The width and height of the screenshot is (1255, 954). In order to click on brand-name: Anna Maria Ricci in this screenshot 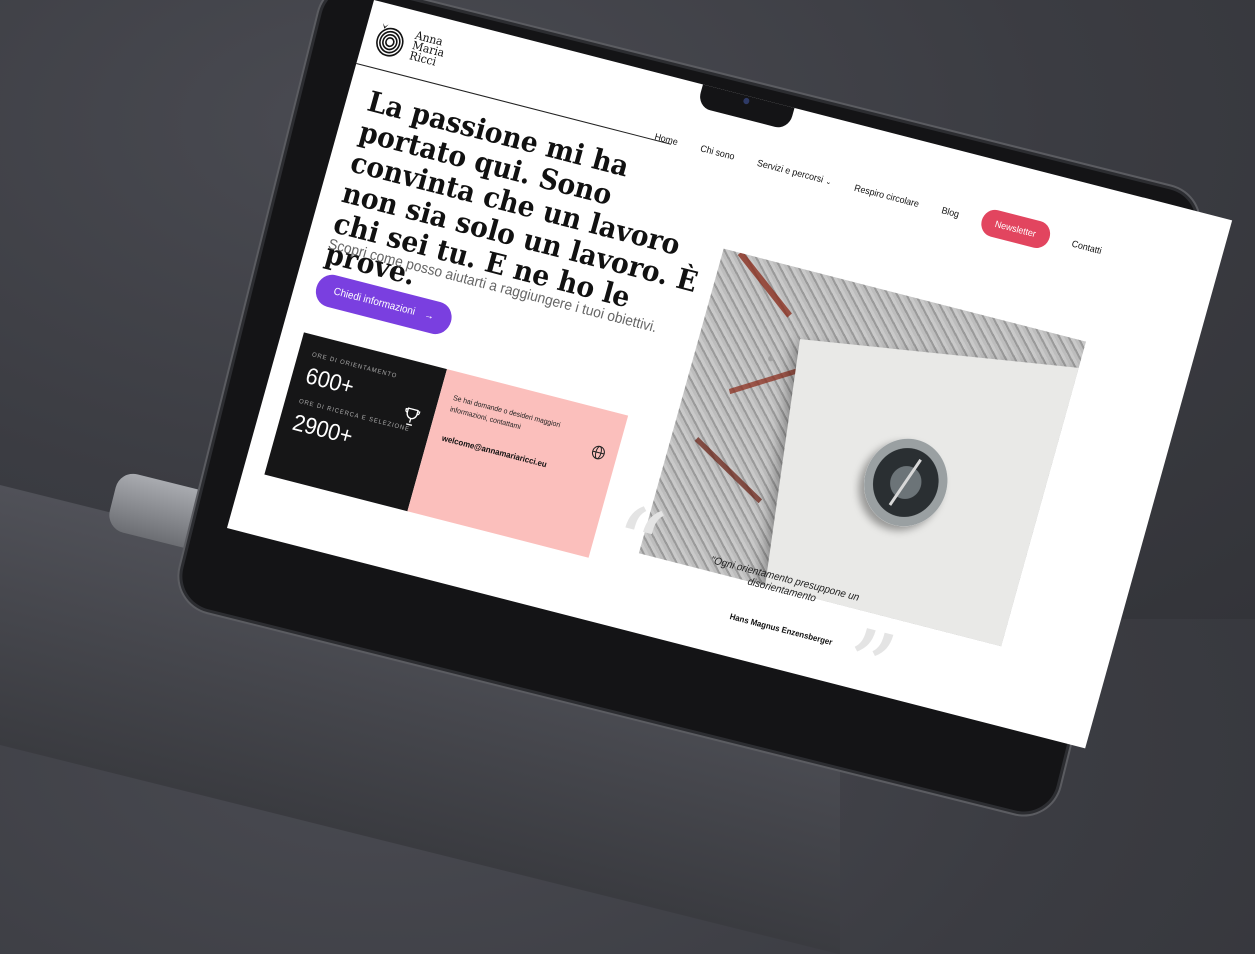, I will do `click(428, 49)`.